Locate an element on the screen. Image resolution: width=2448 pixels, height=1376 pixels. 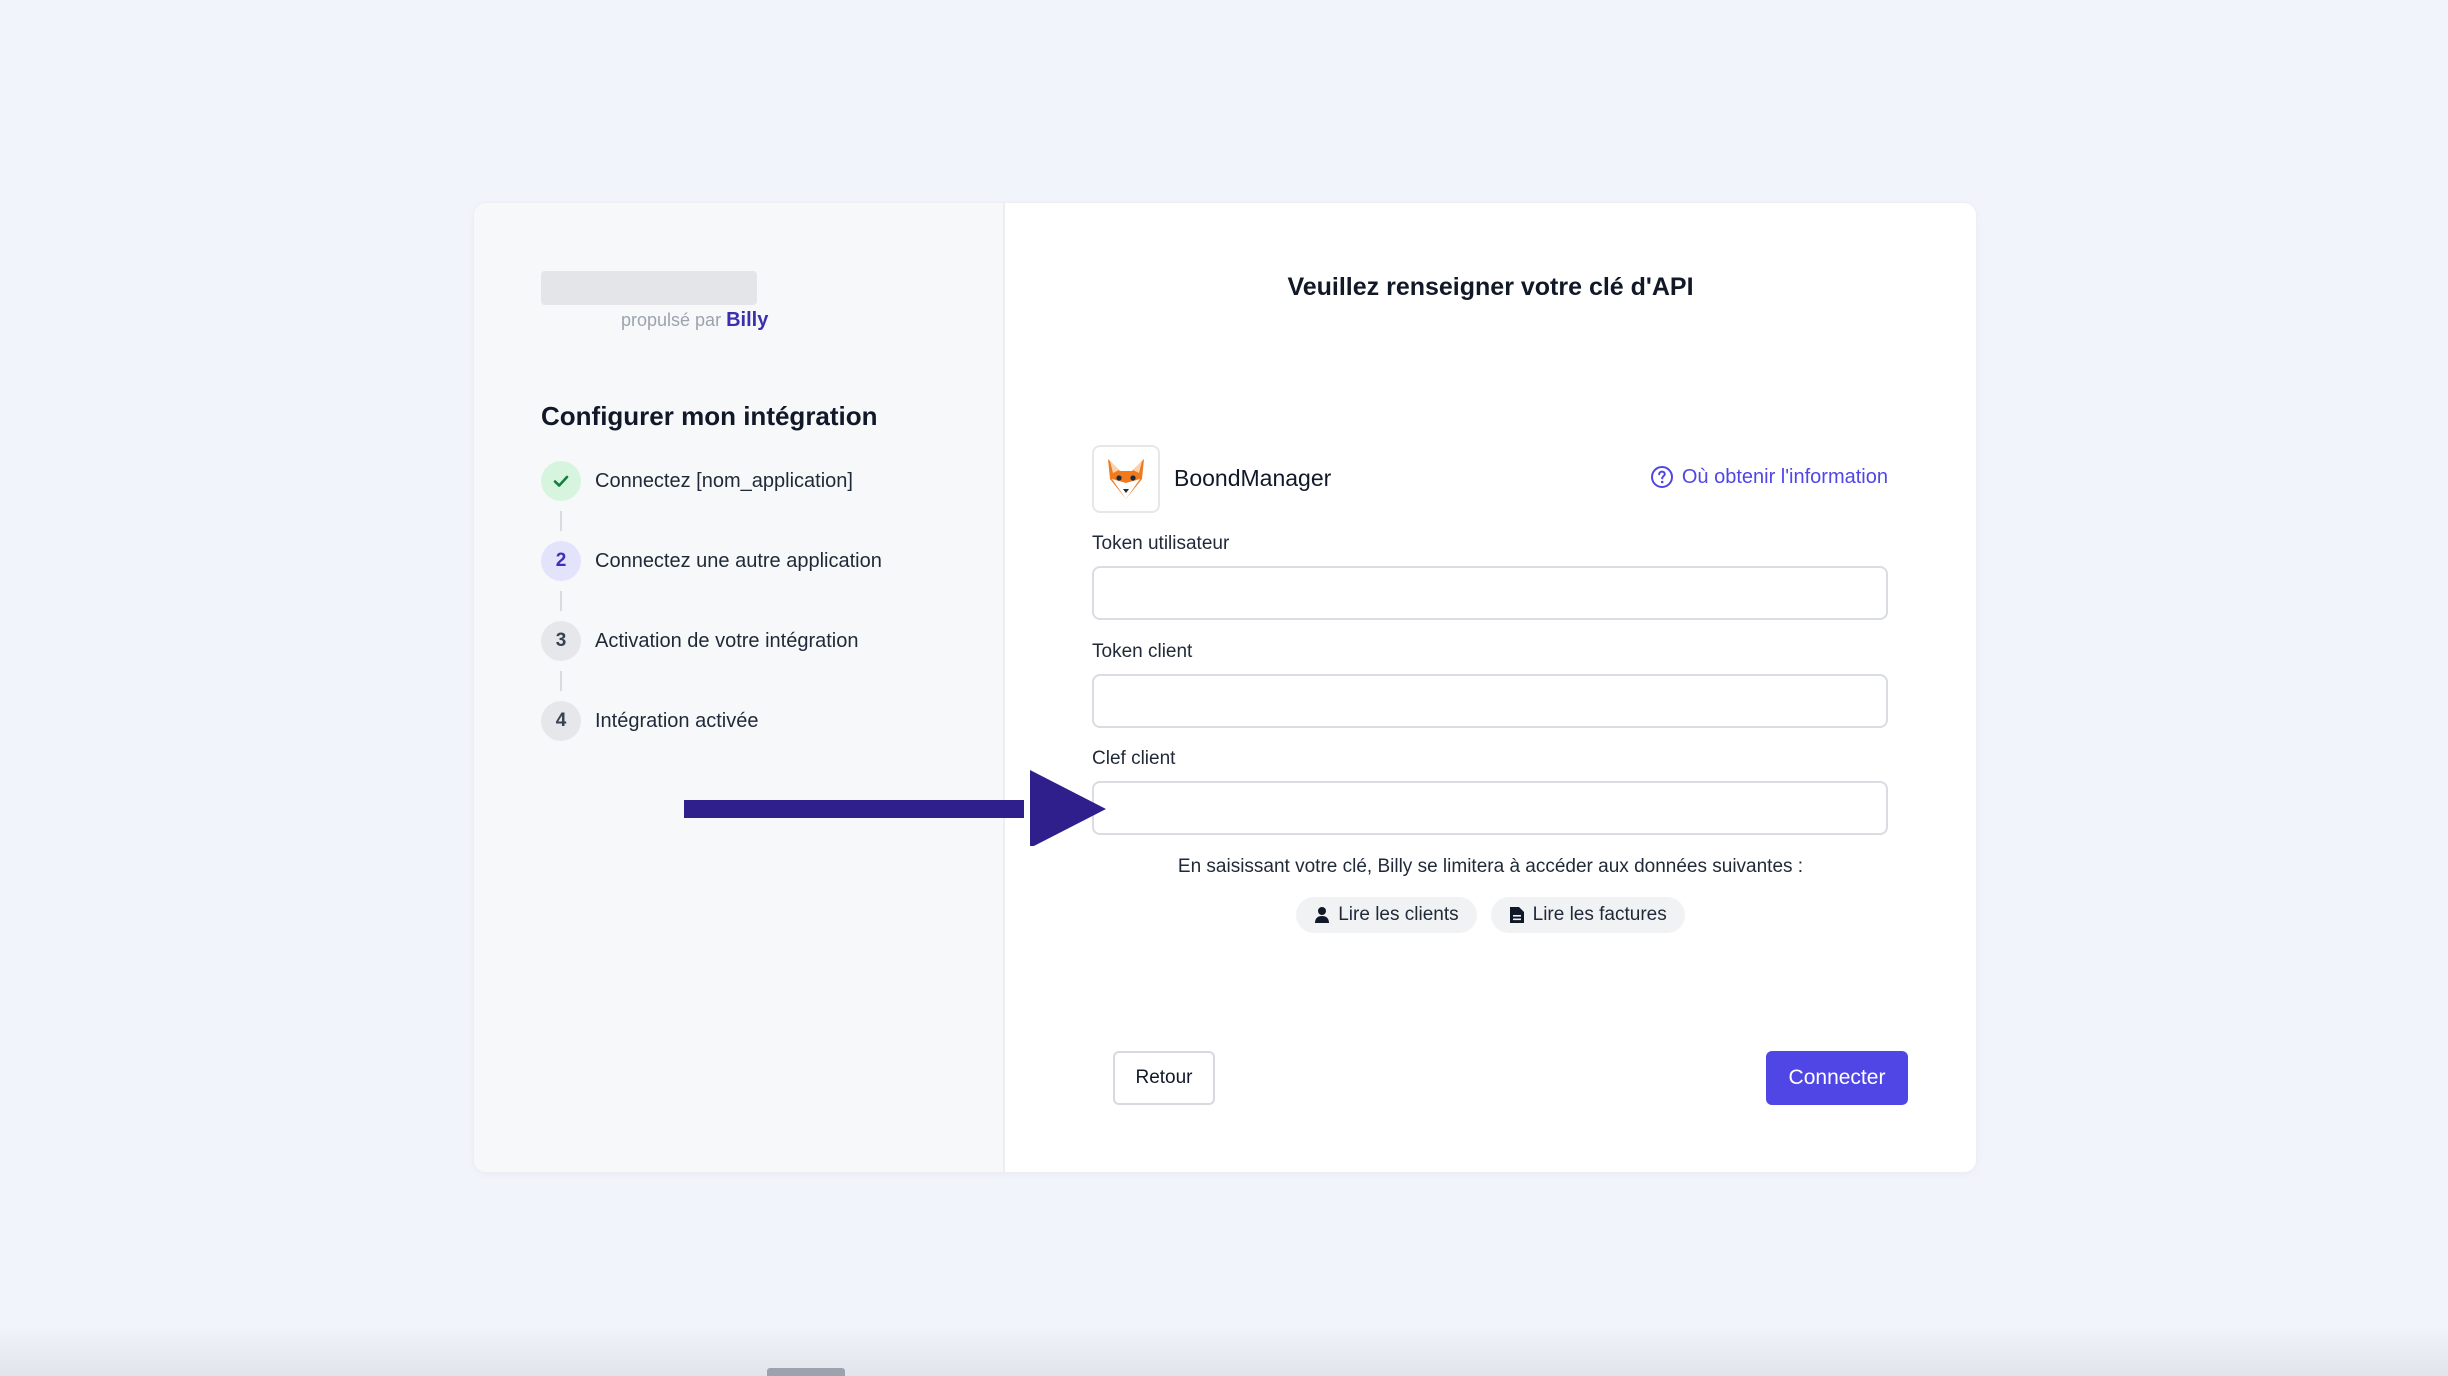
page-title: Veuillez renseigner votre clé d'API is located at coordinates (1490, 287).